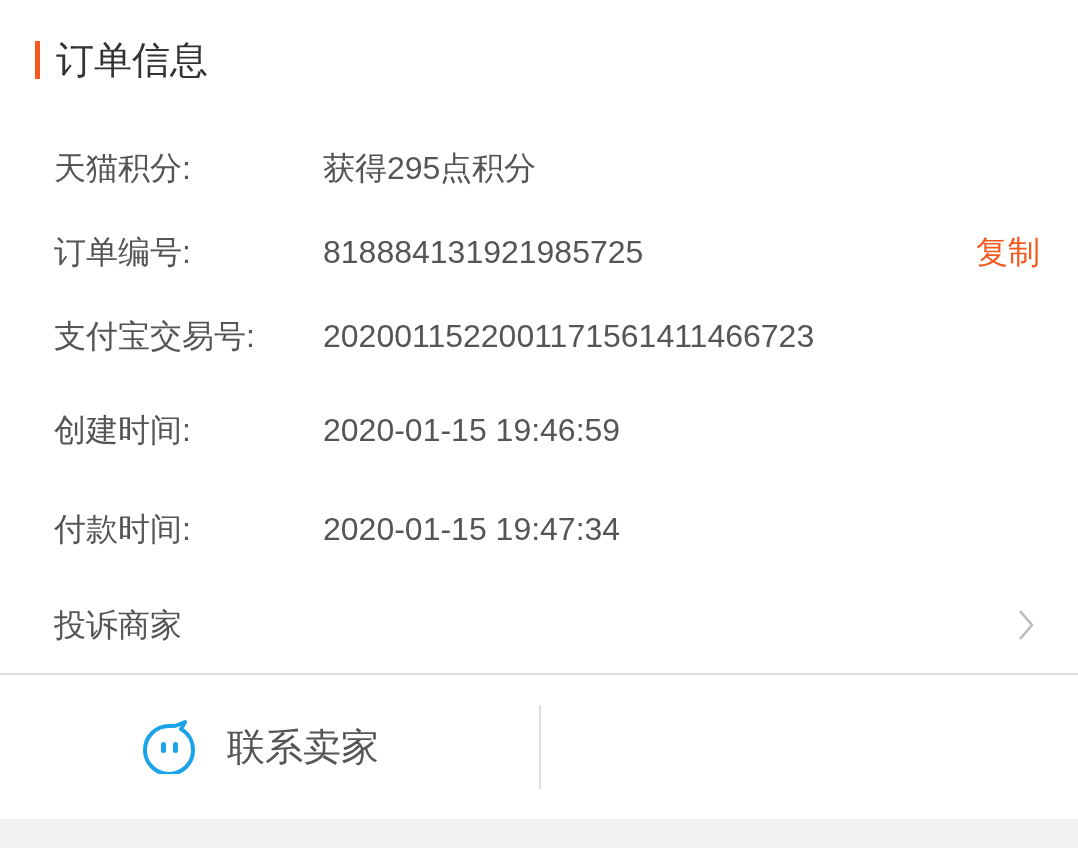 This screenshot has height=848, width=1078. Describe the element at coordinates (168, 747) in the screenshot. I see `chat-face-icon` at that location.